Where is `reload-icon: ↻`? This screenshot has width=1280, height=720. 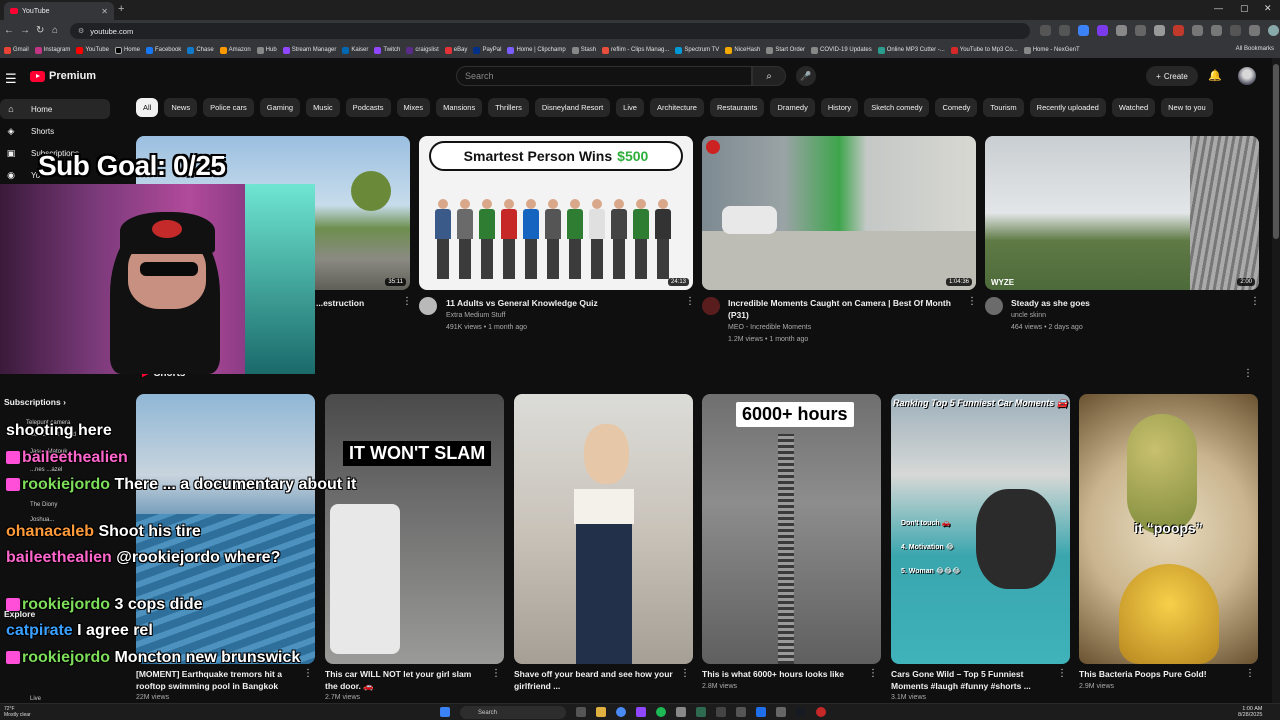 reload-icon: ↻ is located at coordinates (40, 30).